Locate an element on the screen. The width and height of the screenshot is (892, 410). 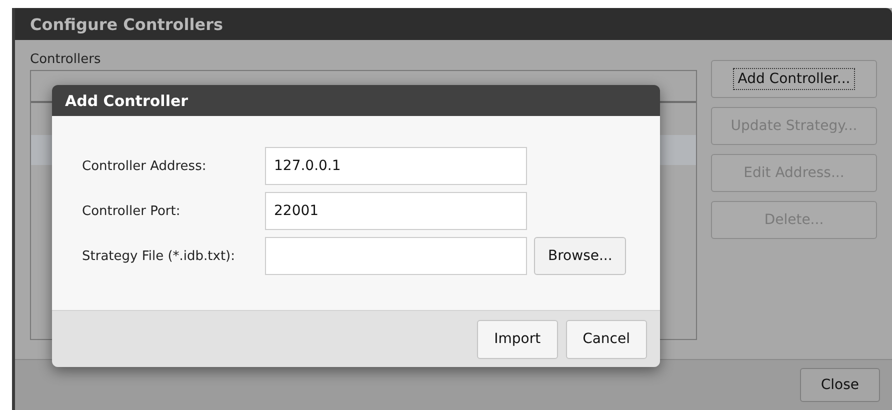
input-field is located at coordinates (396, 256).